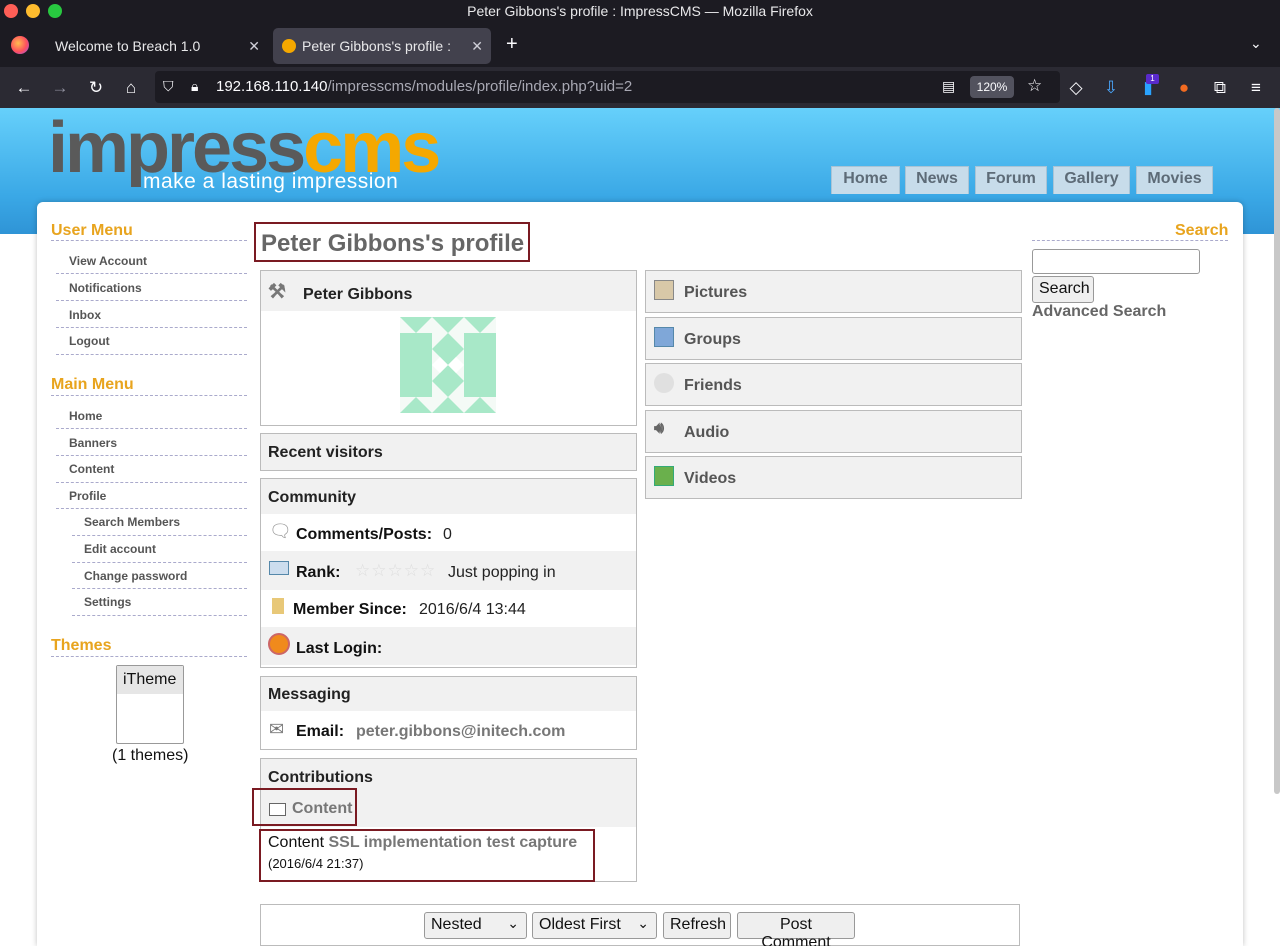  I want to click on forward-arrow-icon: →, so click(60, 88).